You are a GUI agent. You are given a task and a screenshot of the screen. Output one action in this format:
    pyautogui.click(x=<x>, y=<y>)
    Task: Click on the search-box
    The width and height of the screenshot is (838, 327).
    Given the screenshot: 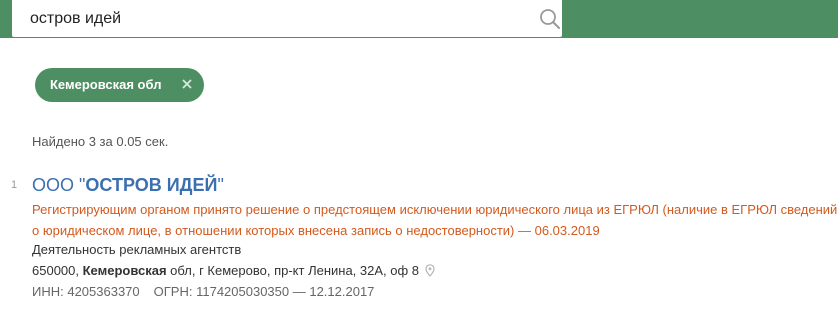 What is the action you would take?
    pyautogui.click(x=287, y=18)
    